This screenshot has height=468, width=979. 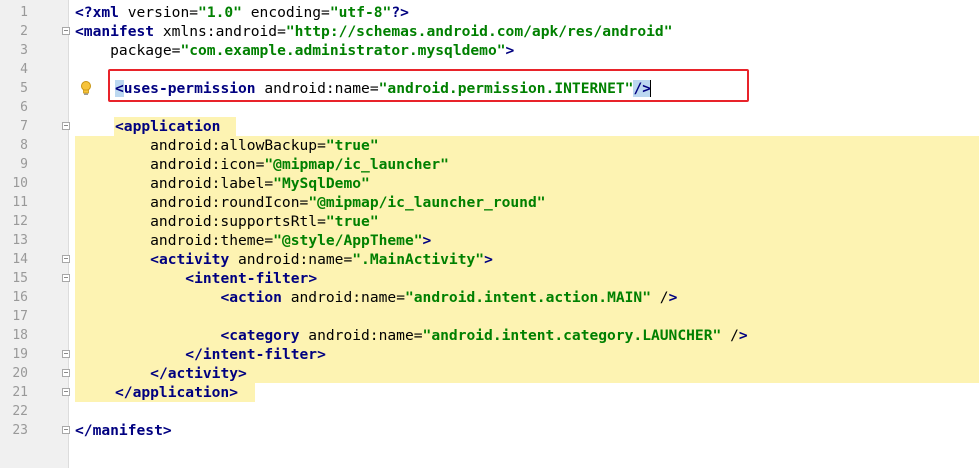 What do you see at coordinates (20, 392) in the screenshot?
I see `line-number: 21` at bounding box center [20, 392].